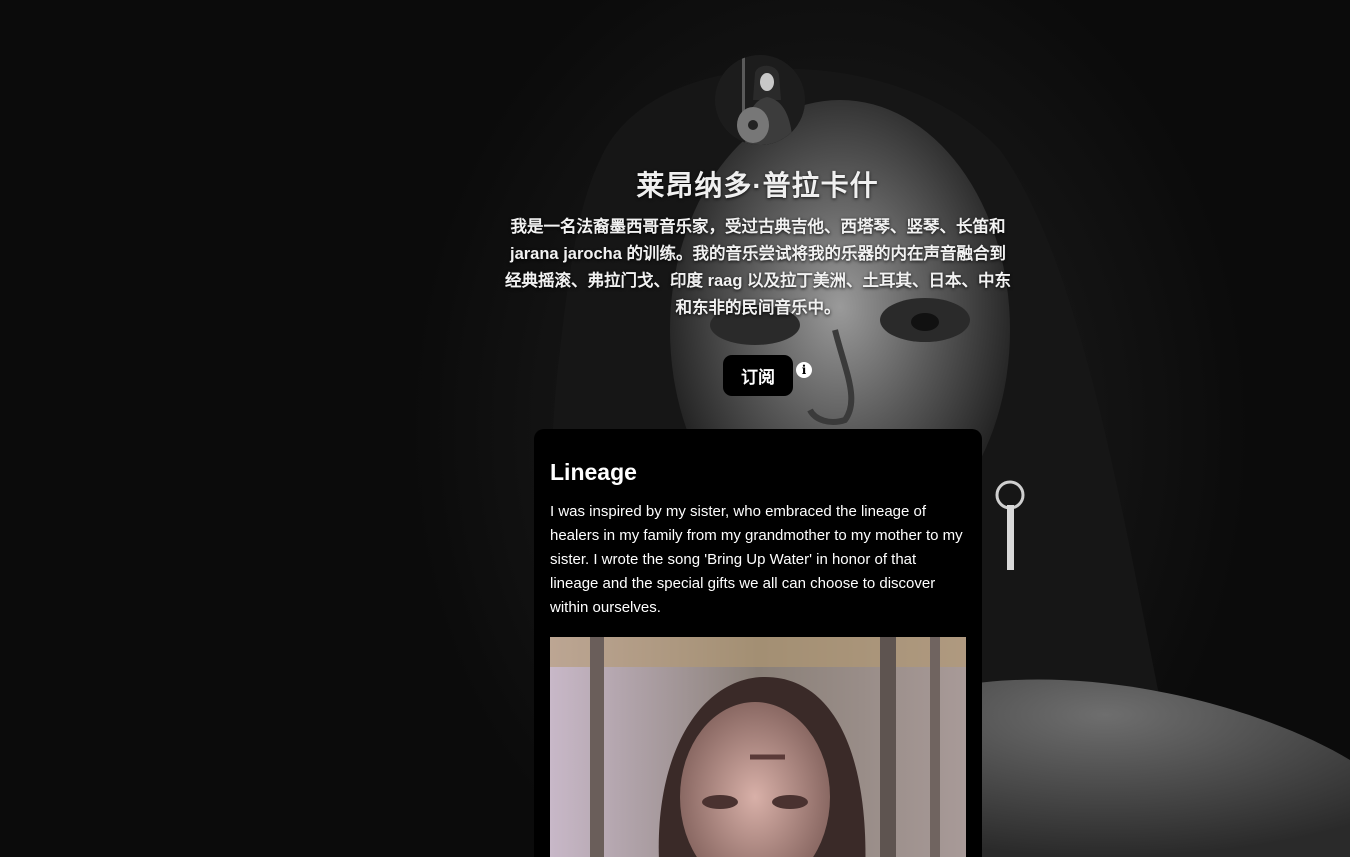 The height and width of the screenshot is (857, 1350). Describe the element at coordinates (593, 472) in the screenshot. I see `card-title: Lineage` at that location.